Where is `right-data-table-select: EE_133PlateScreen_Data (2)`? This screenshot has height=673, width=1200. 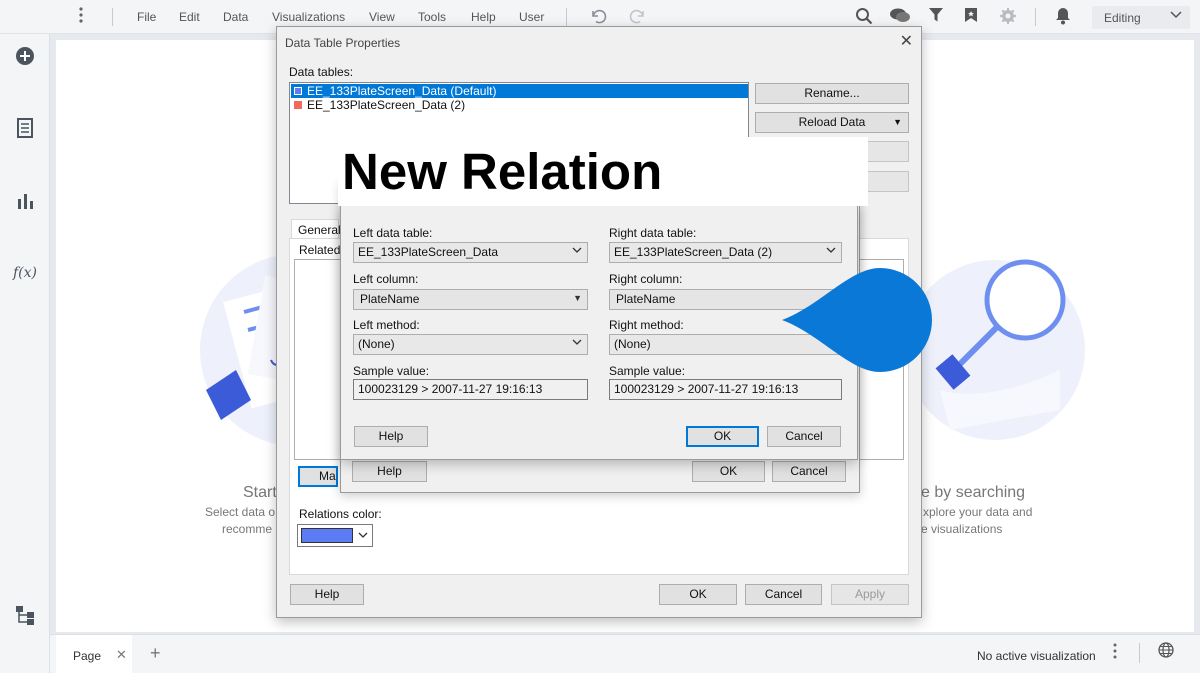
right-data-table-select: EE_133PlateScreen_Data (2) is located at coordinates (725, 252).